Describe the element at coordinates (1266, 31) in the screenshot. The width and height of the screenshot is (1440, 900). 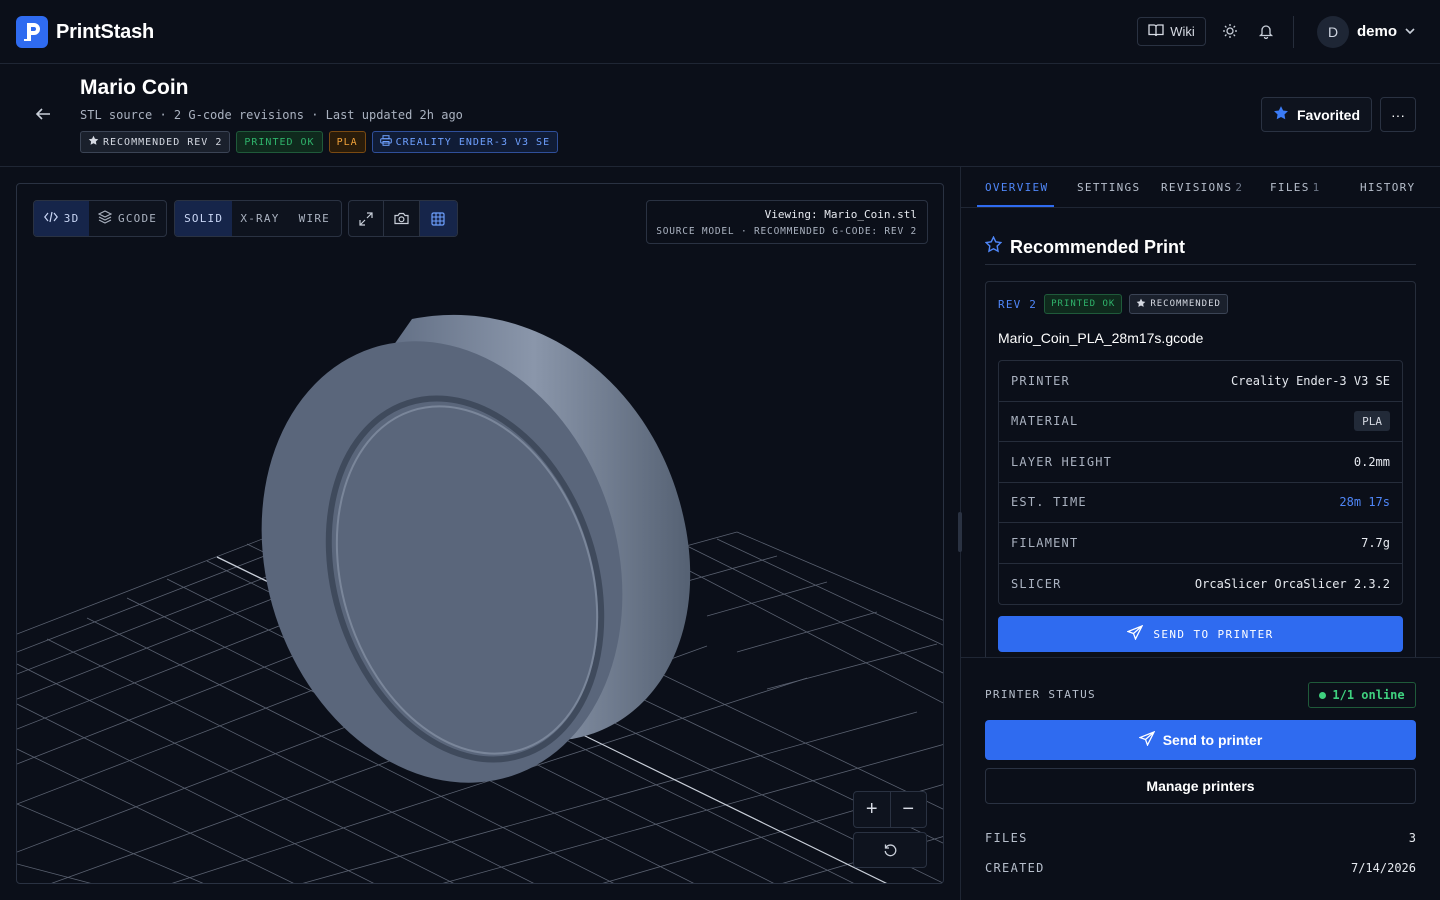
I see `bell-icon` at that location.